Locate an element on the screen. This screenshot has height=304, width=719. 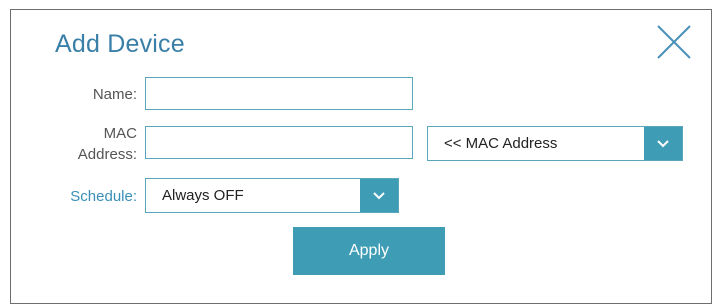
schedule-select-value: Always OFF is located at coordinates (203, 195).